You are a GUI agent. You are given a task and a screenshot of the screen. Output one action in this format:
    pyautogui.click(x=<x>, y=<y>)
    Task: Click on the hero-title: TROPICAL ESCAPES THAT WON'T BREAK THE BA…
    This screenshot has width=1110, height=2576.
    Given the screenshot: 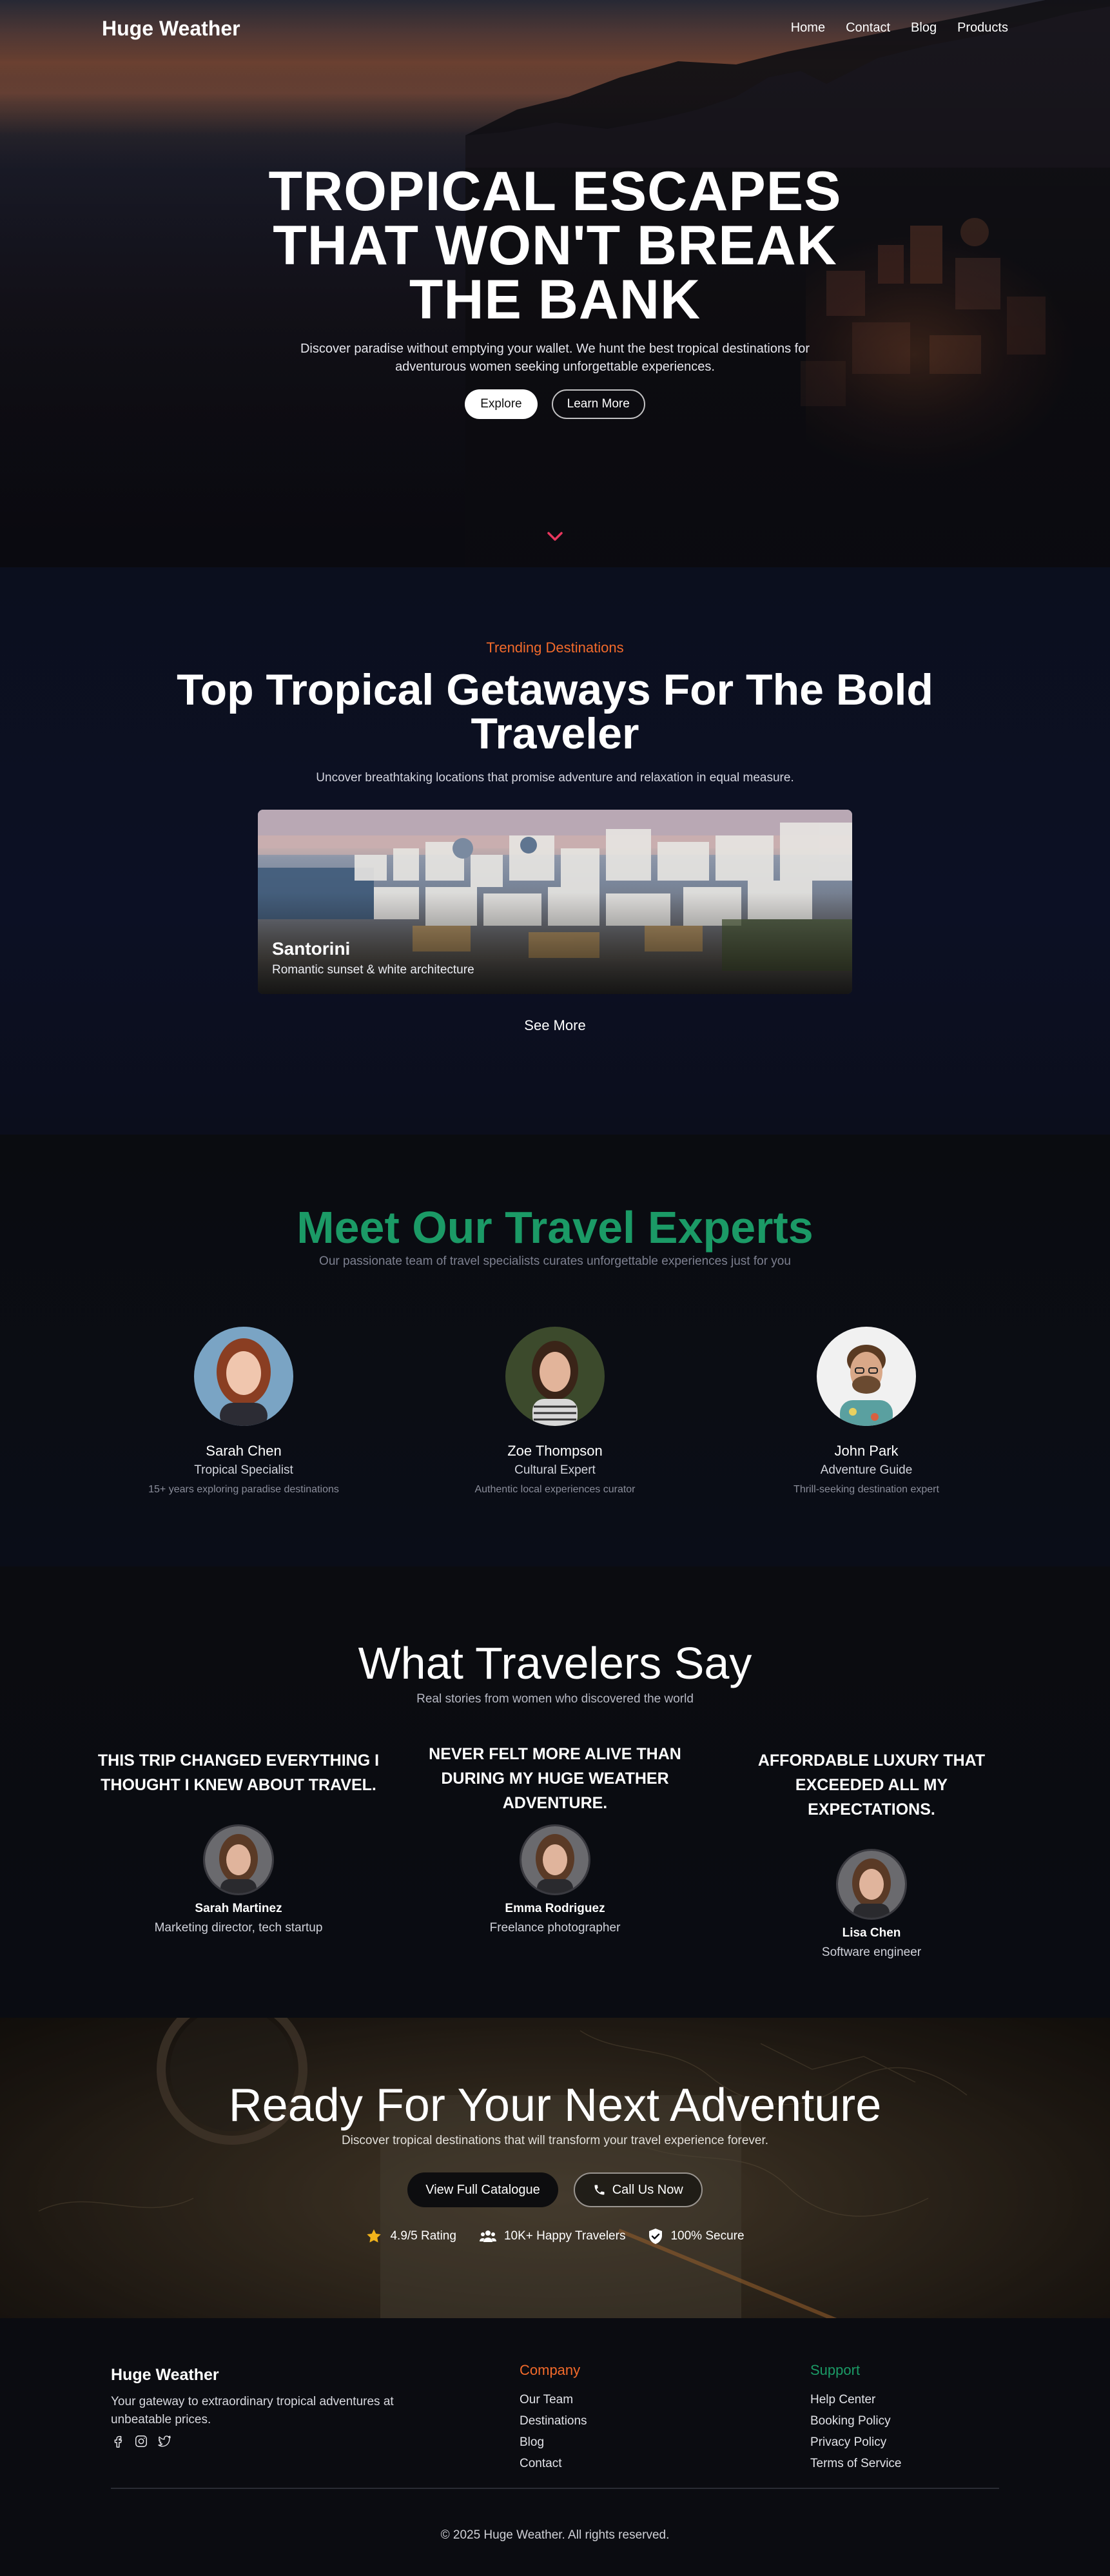 What is the action you would take?
    pyautogui.click(x=555, y=245)
    